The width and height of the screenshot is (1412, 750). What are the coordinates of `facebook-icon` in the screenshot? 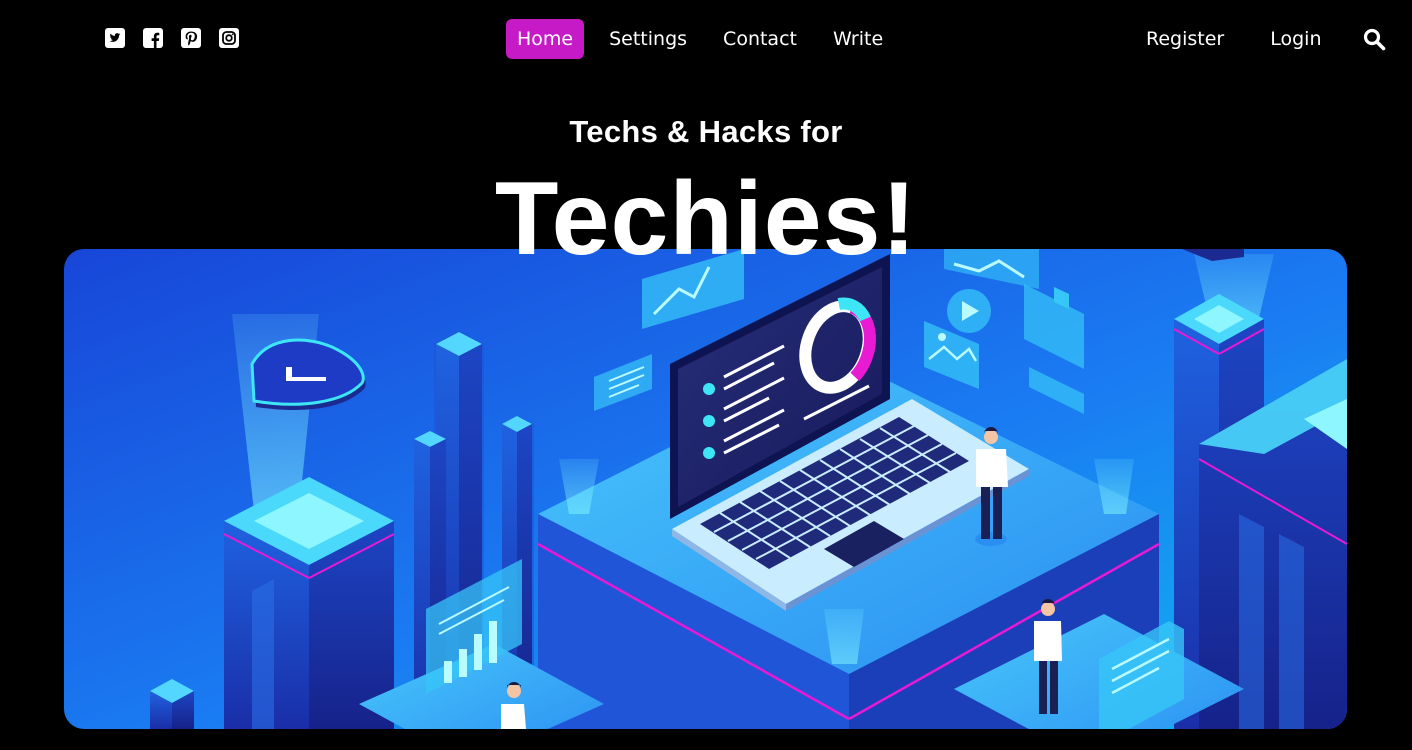 It's located at (153, 38).